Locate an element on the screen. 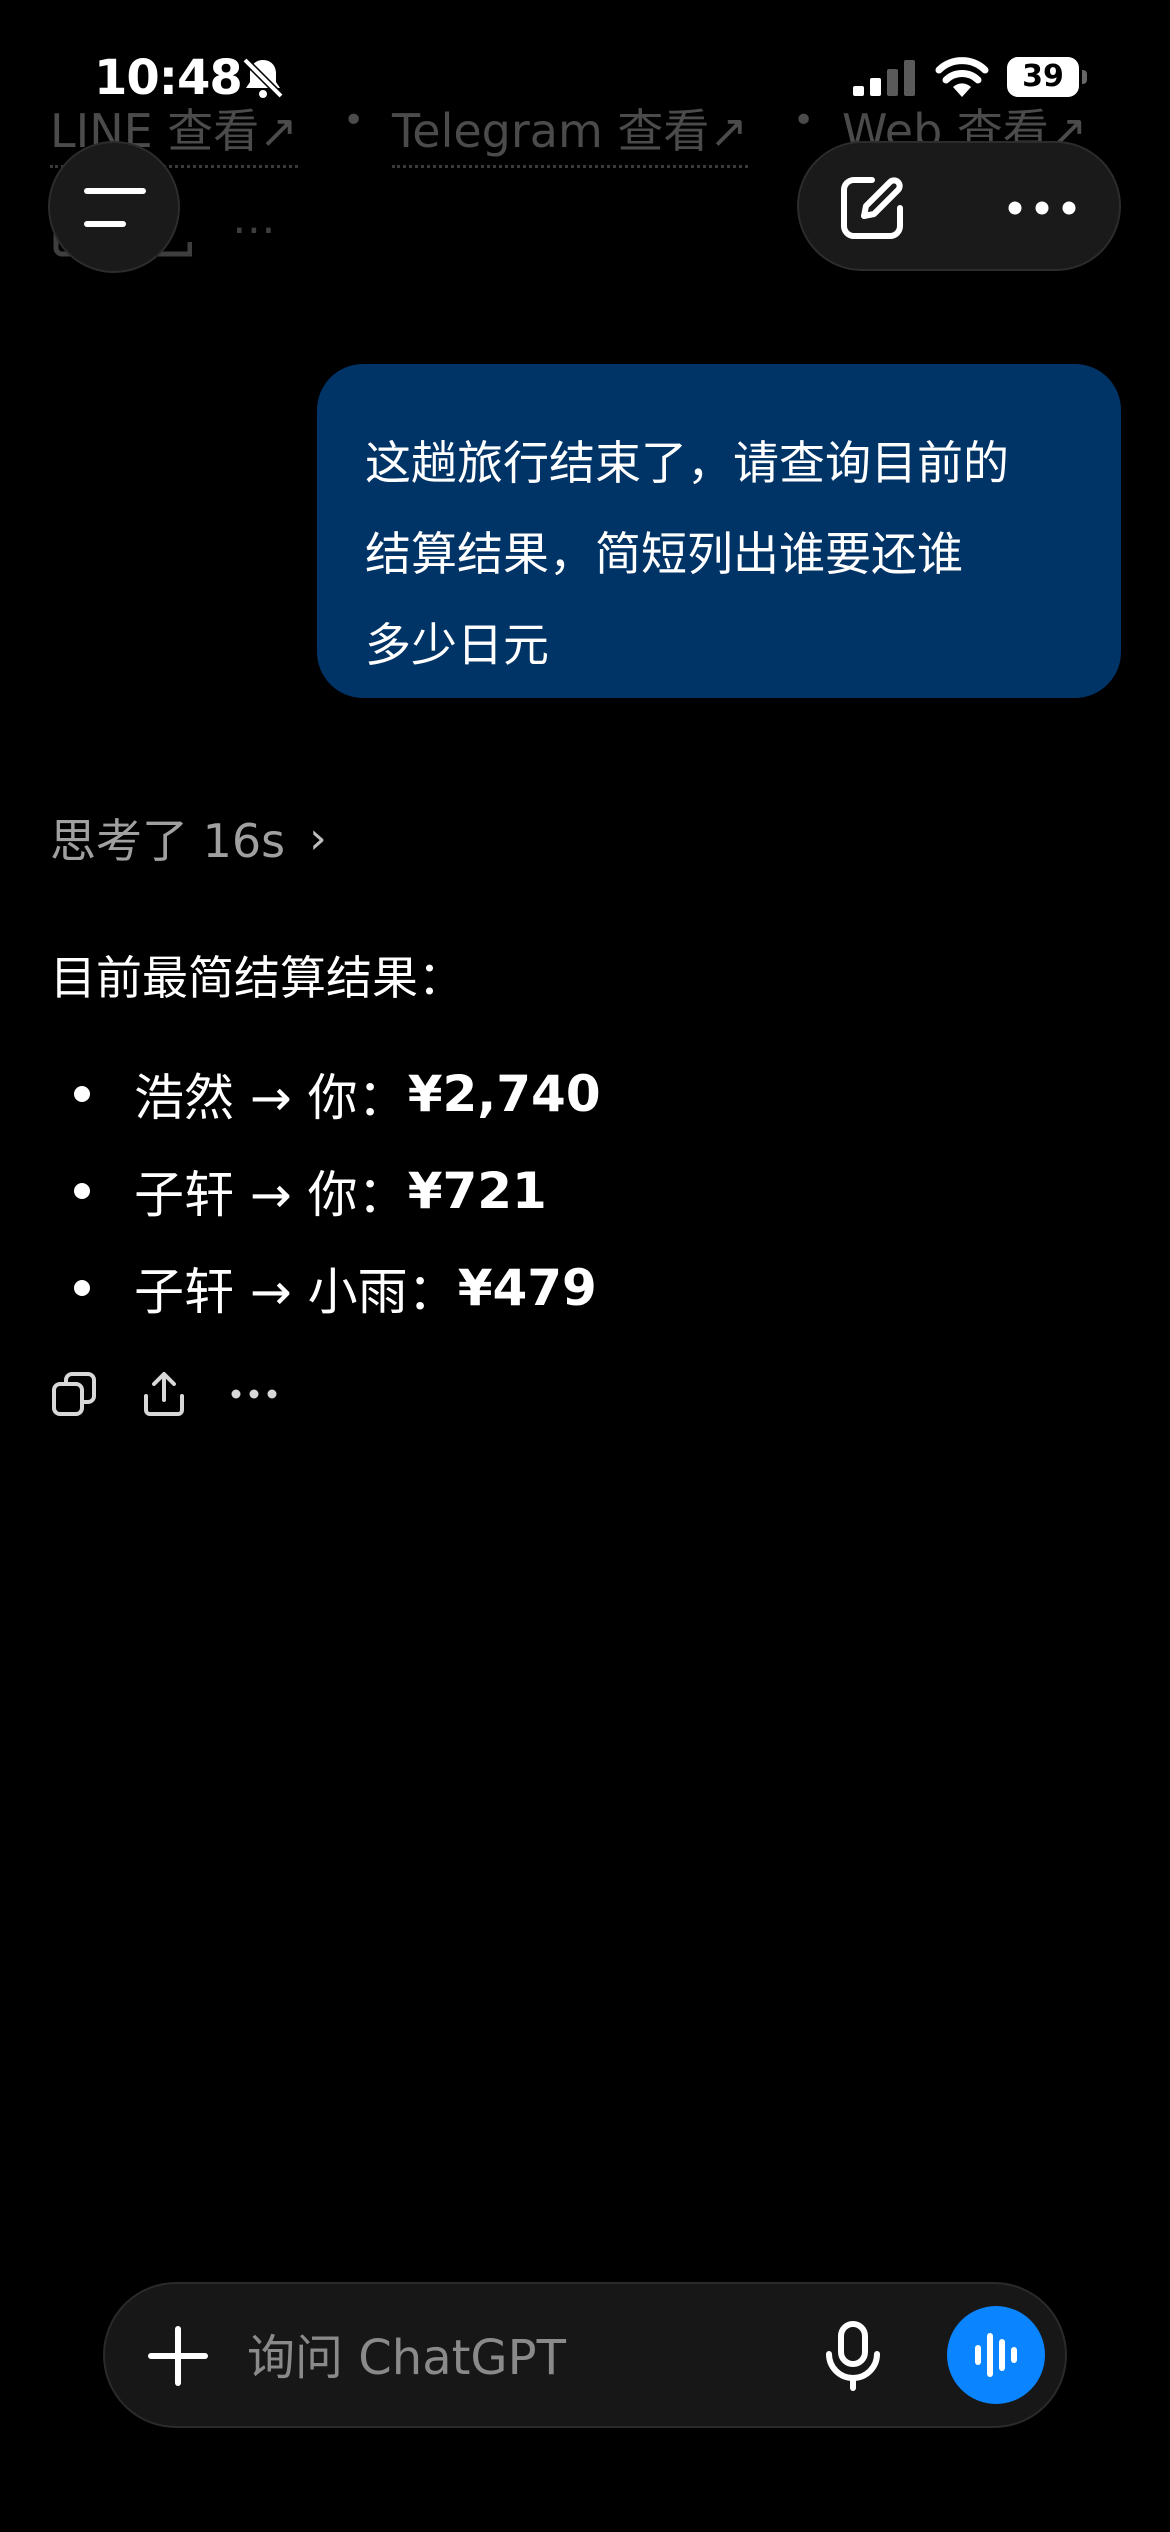 The width and height of the screenshot is (1170, 2532). new-chat-button is located at coordinates (872, 208).